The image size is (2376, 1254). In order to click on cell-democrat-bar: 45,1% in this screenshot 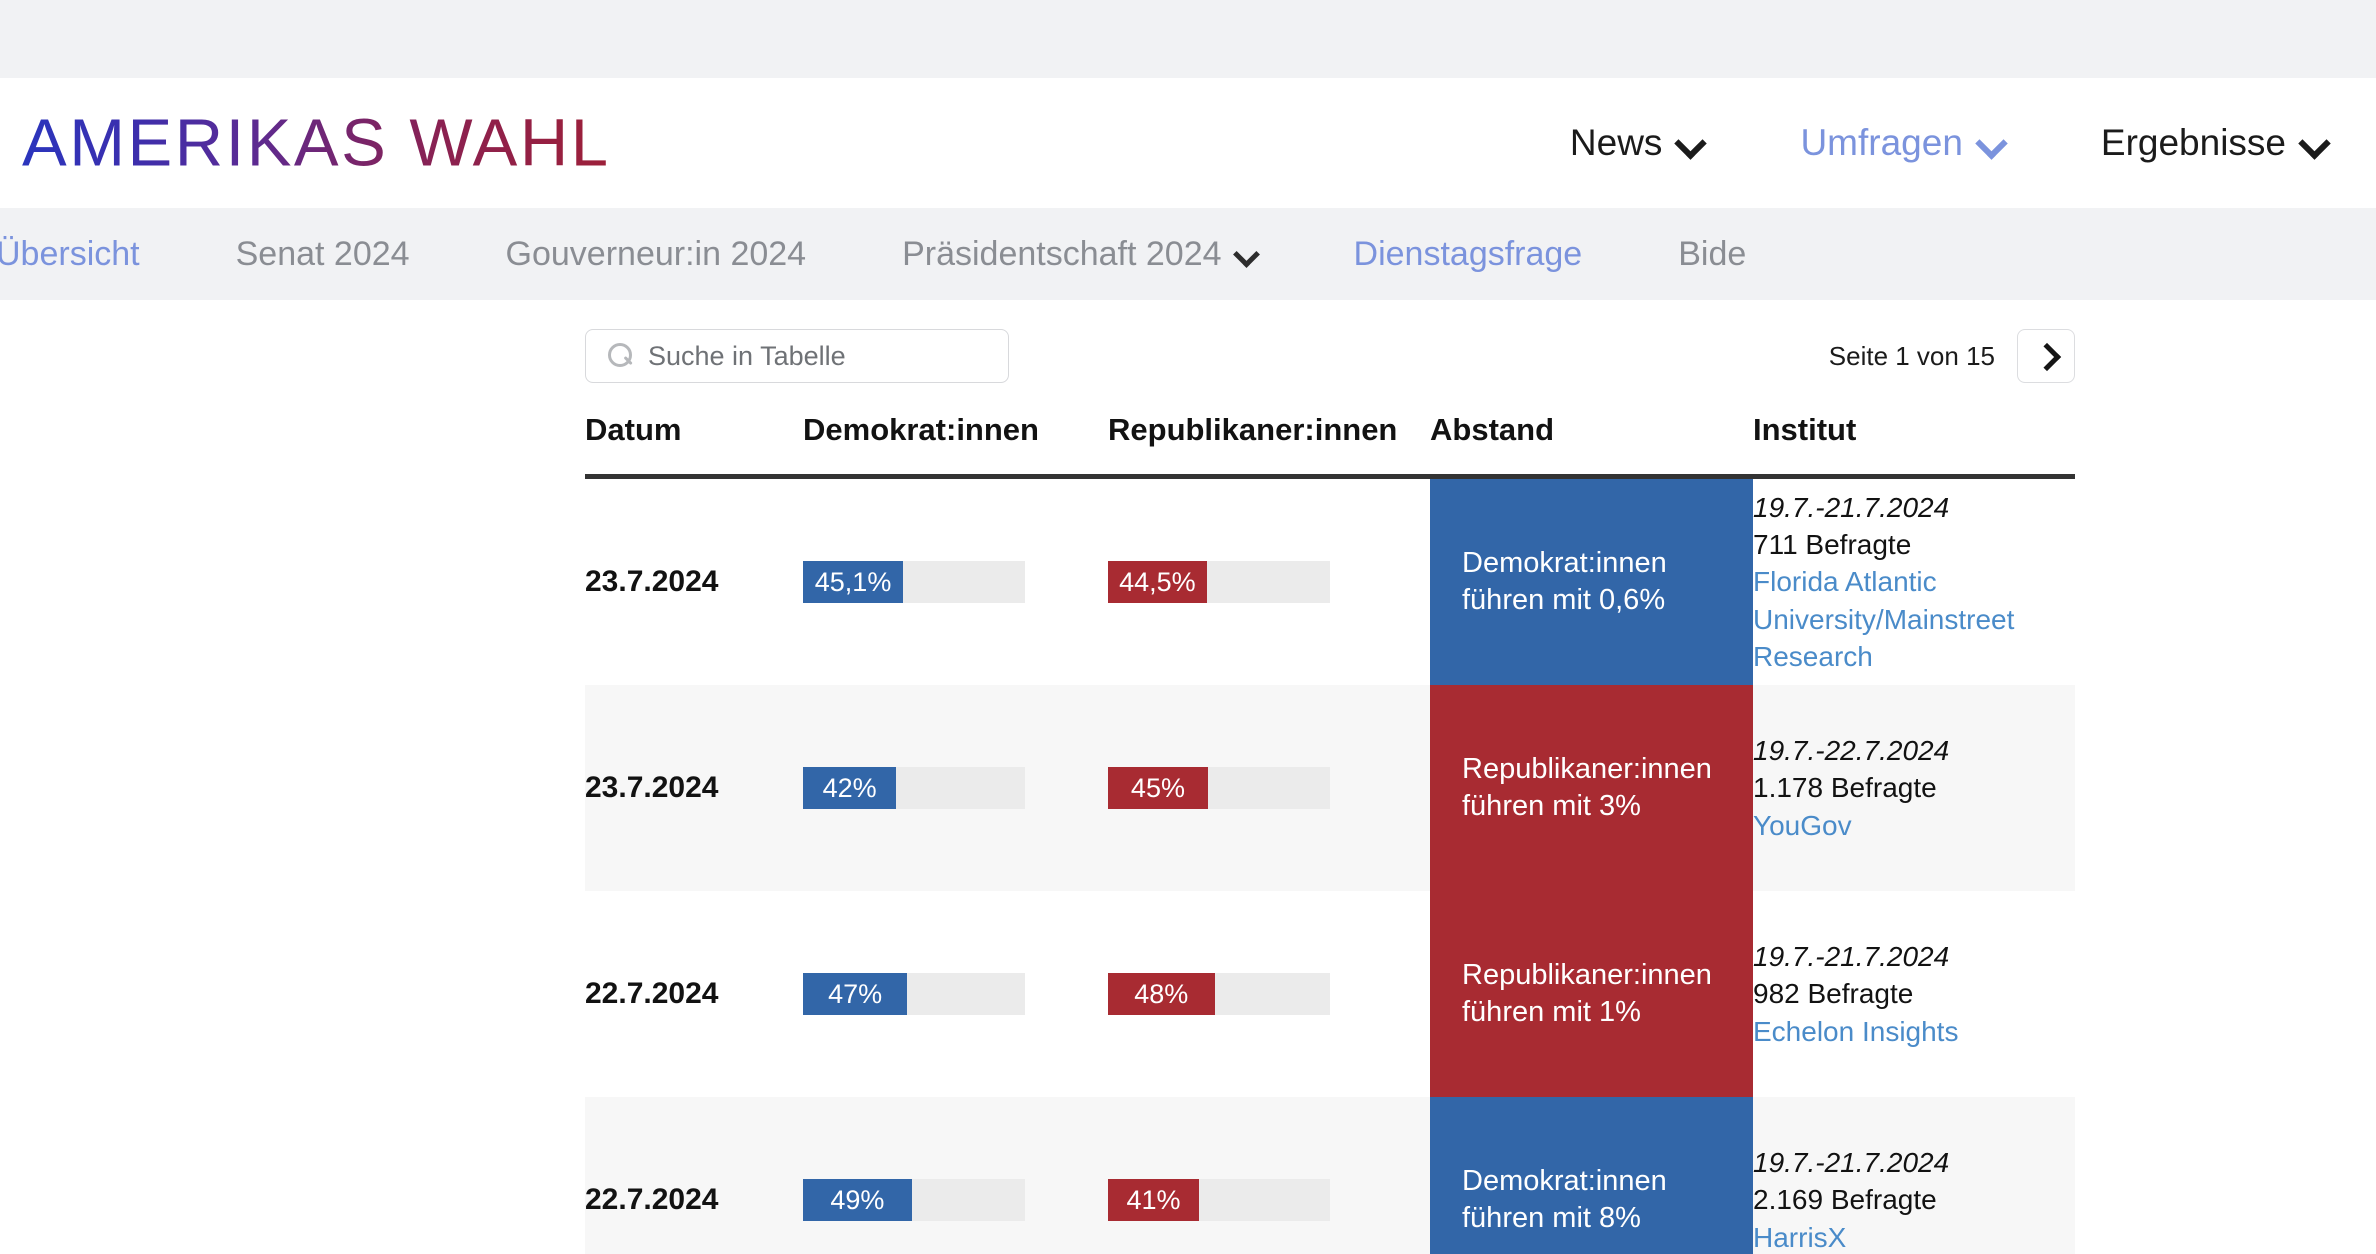, I will do `click(955, 580)`.